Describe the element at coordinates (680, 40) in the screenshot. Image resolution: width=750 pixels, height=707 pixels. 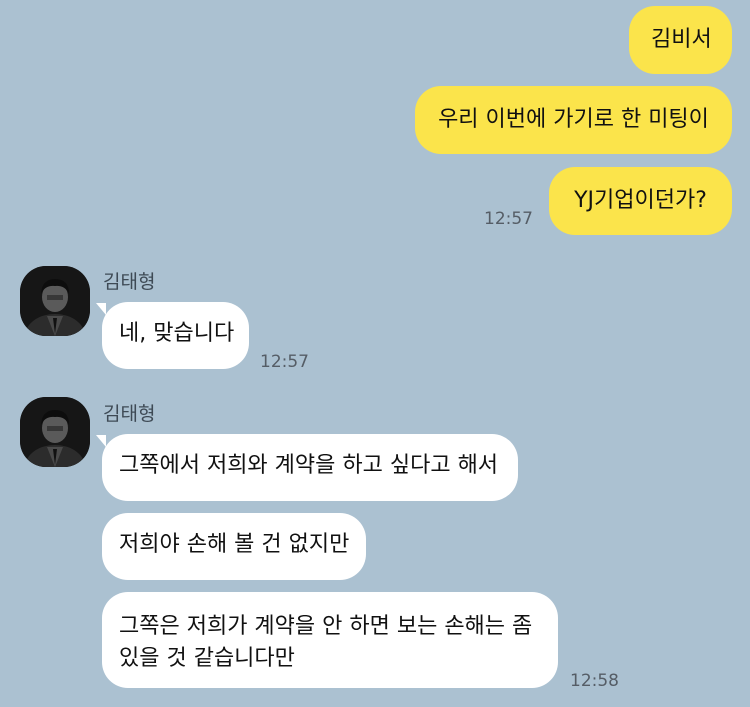
I see `outgoing-message: 김비서` at that location.